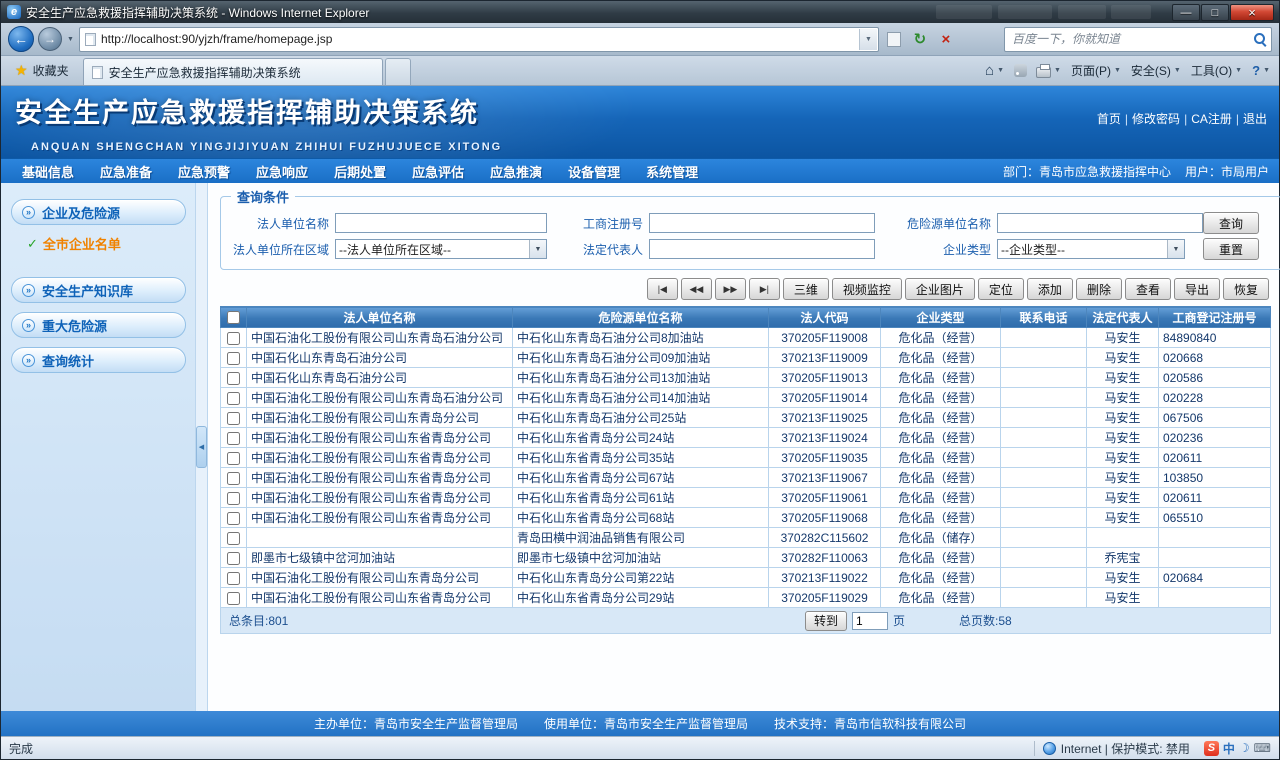  What do you see at coordinates (98, 325) in the screenshot?
I see `sidebar-group-button: » 重大危险源` at bounding box center [98, 325].